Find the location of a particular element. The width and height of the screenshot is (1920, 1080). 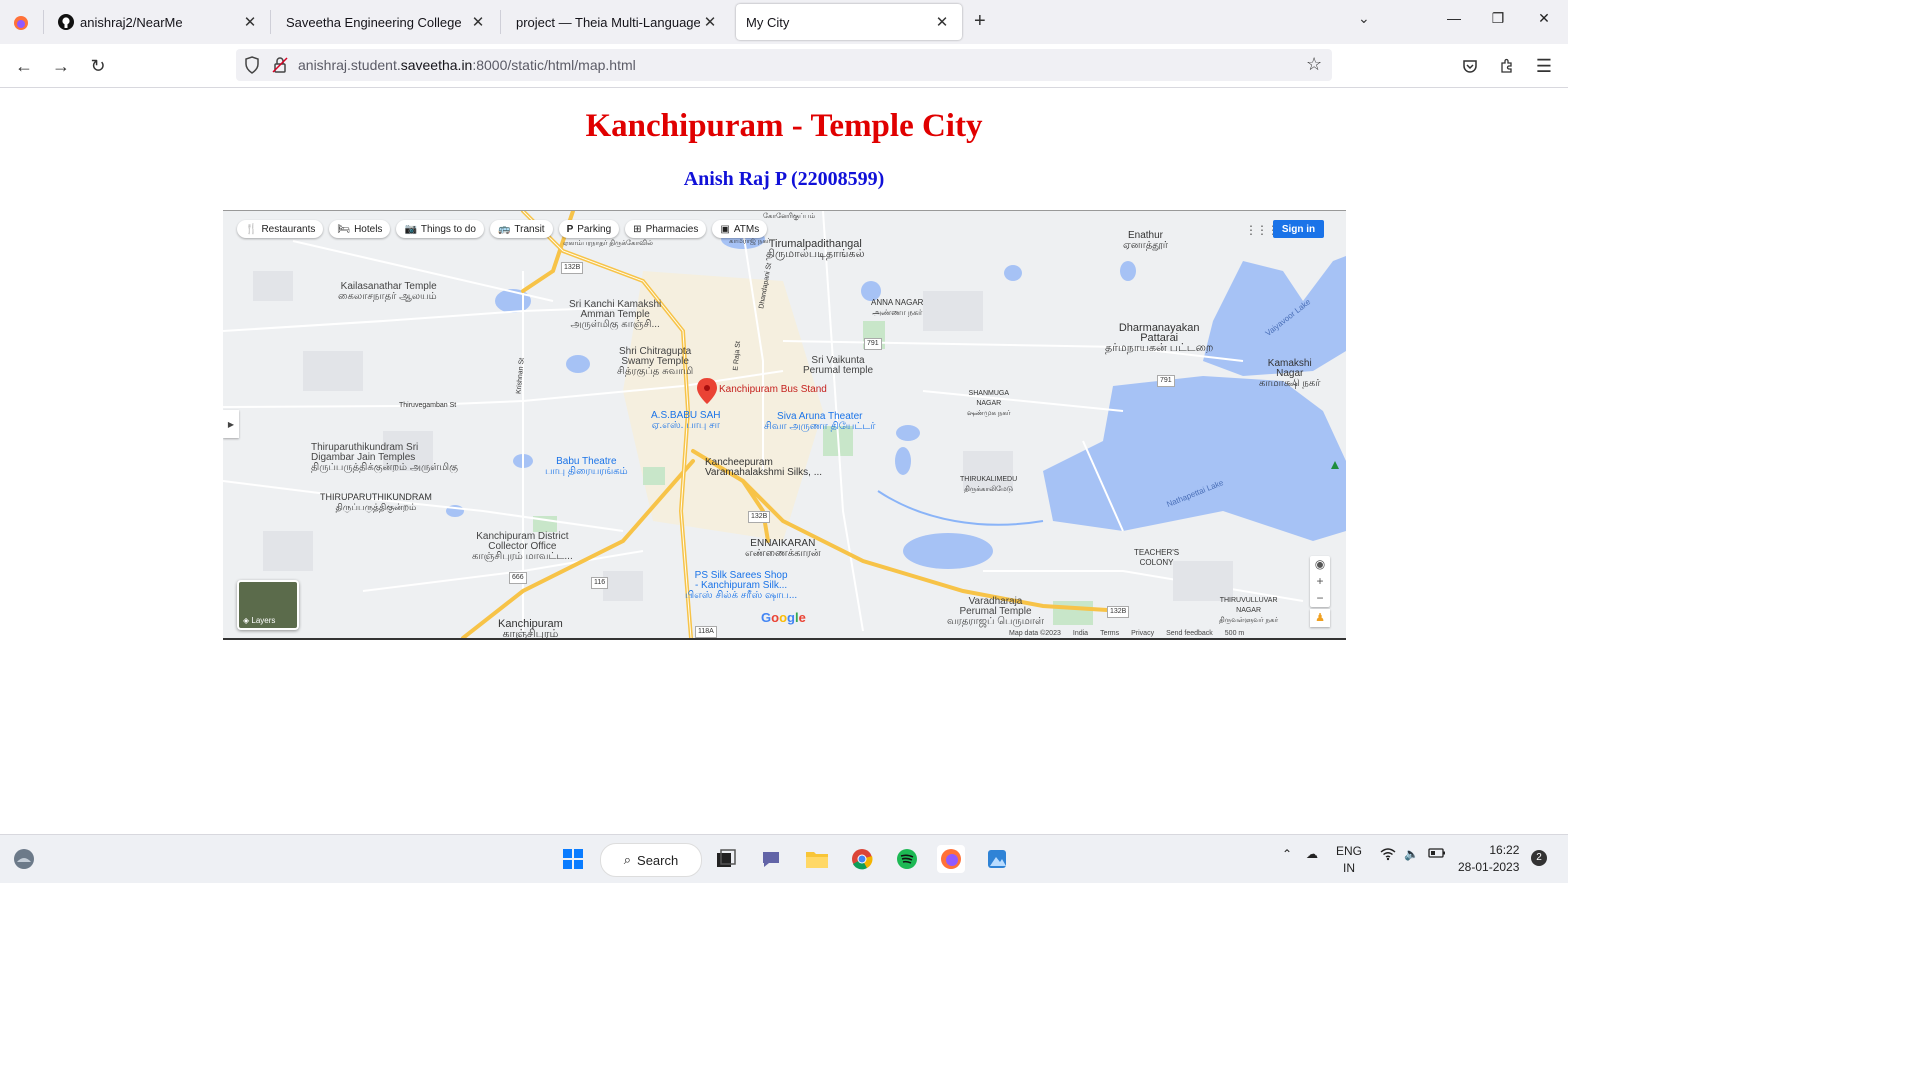

map-label: ஏகாம்பரநாதர் திருக்கோவில் is located at coordinates (608, 243).